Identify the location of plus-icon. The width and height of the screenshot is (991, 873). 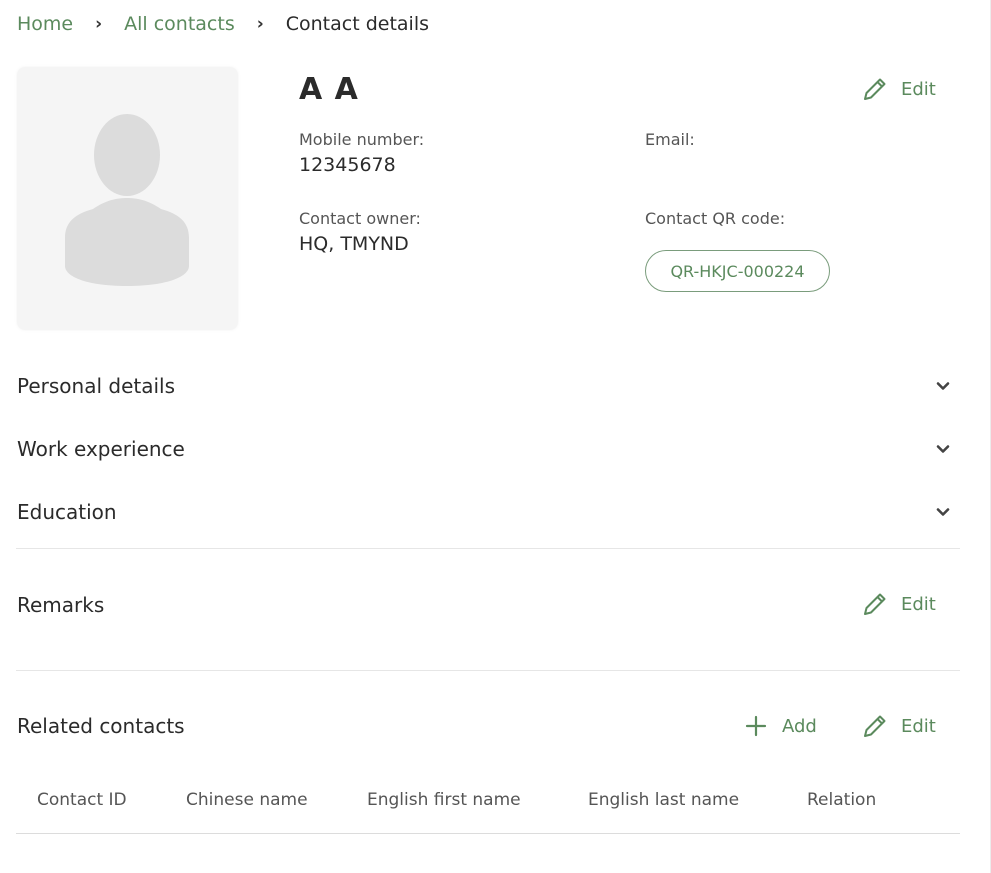
(756, 726).